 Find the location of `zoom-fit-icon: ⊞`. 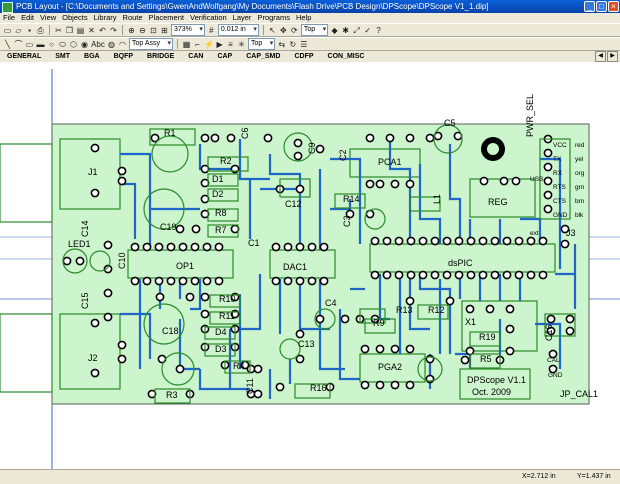

zoom-fit-icon: ⊞ is located at coordinates (164, 30).